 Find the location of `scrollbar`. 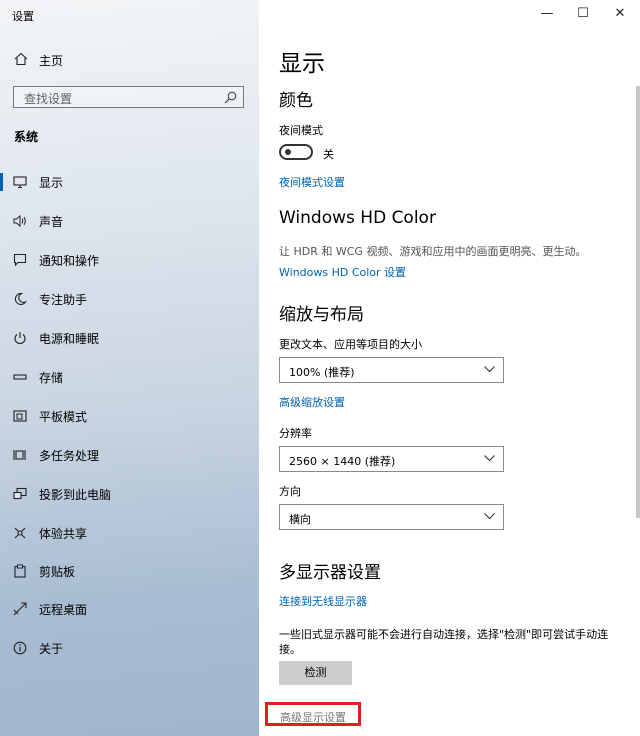

scrollbar is located at coordinates (638, 302).